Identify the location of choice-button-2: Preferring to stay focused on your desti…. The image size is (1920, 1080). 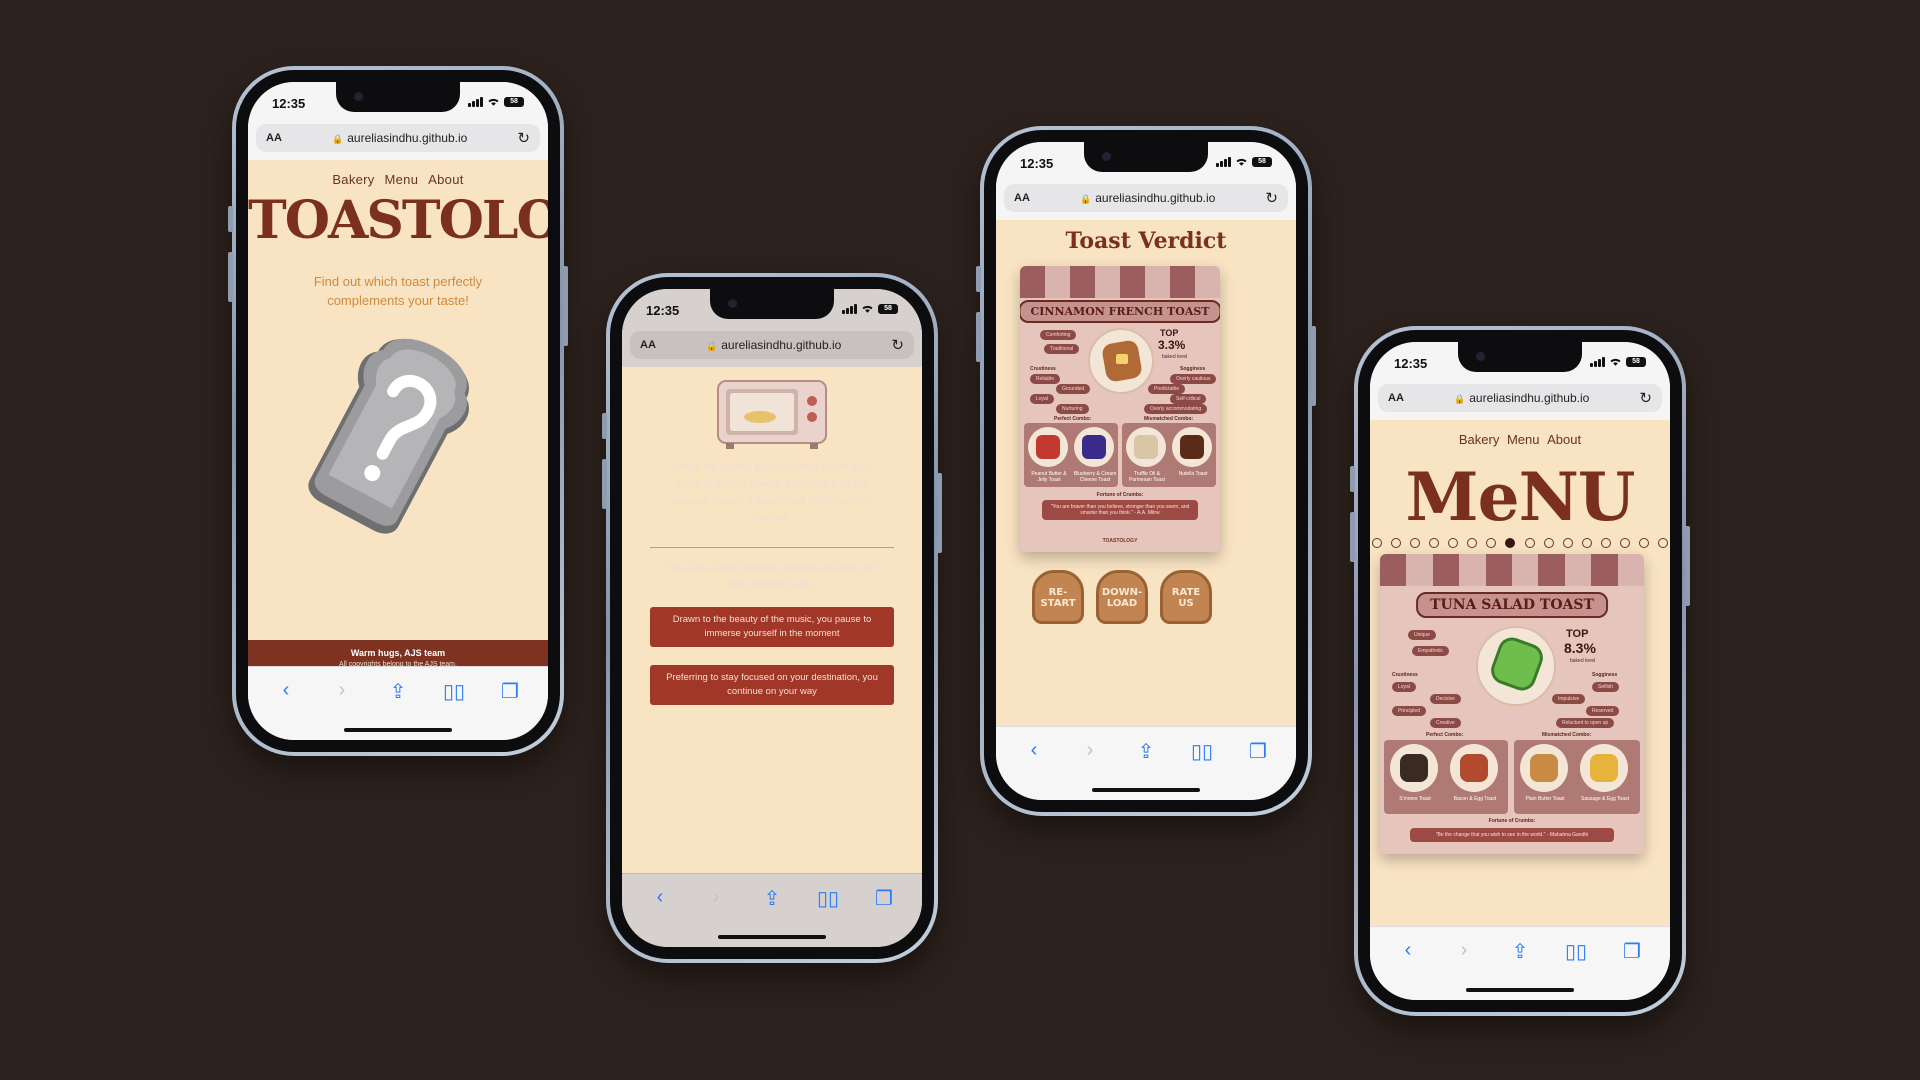
(772, 685).